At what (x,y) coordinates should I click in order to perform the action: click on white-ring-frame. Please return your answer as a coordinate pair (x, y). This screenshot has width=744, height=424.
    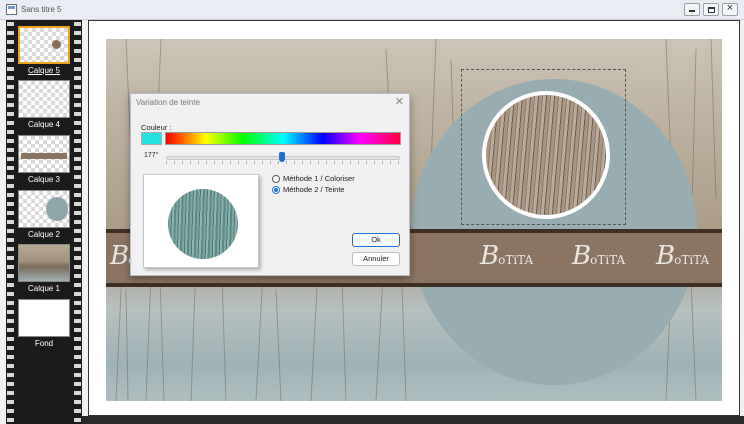
    Looking at the image, I should click on (546, 155).